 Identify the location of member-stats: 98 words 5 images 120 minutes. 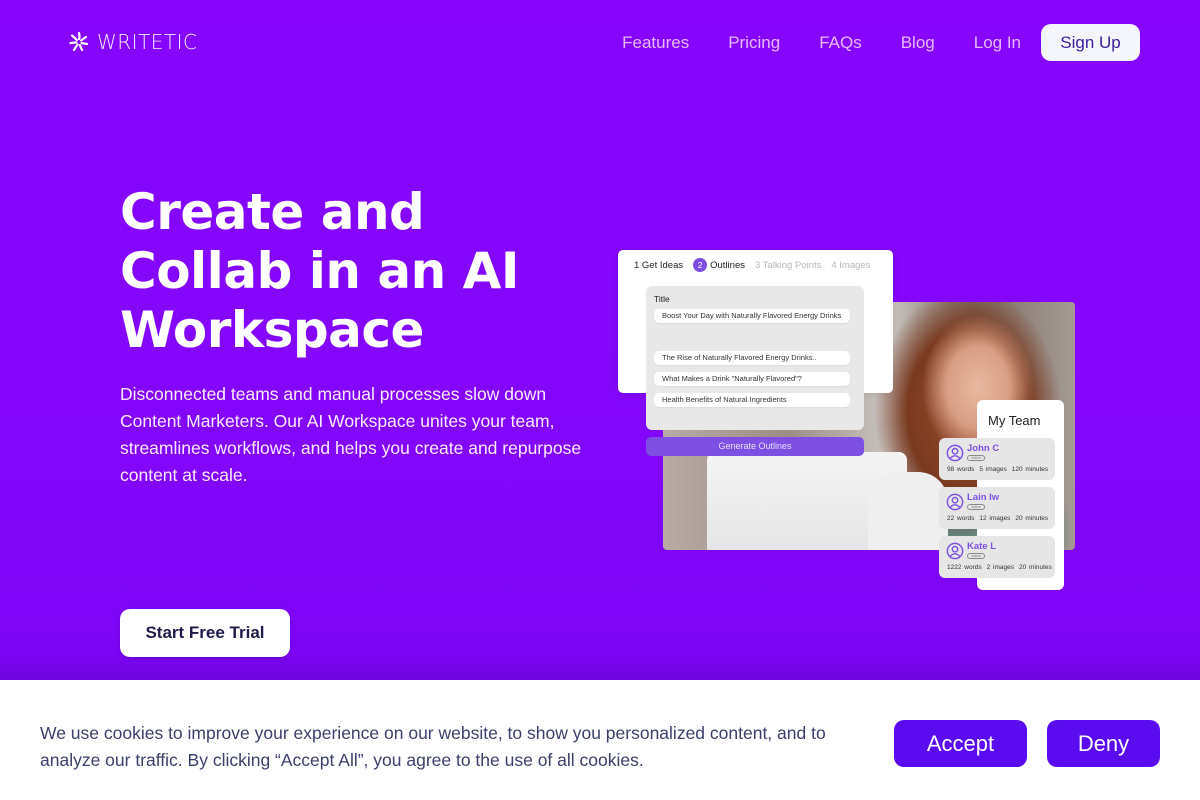
(1000, 469).